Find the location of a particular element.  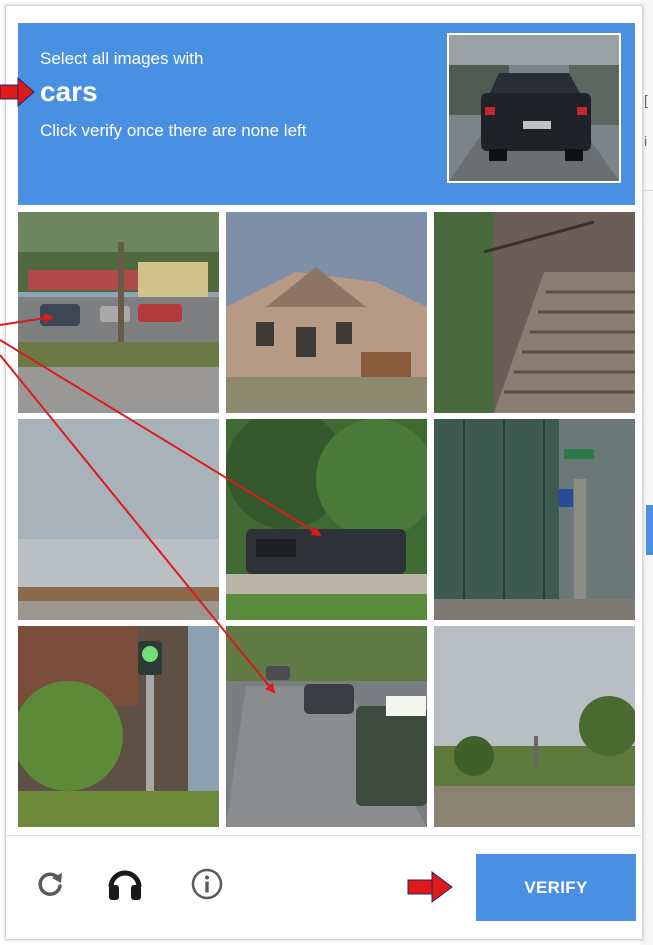

background-glyph: [ is located at coordinates (646, 100).